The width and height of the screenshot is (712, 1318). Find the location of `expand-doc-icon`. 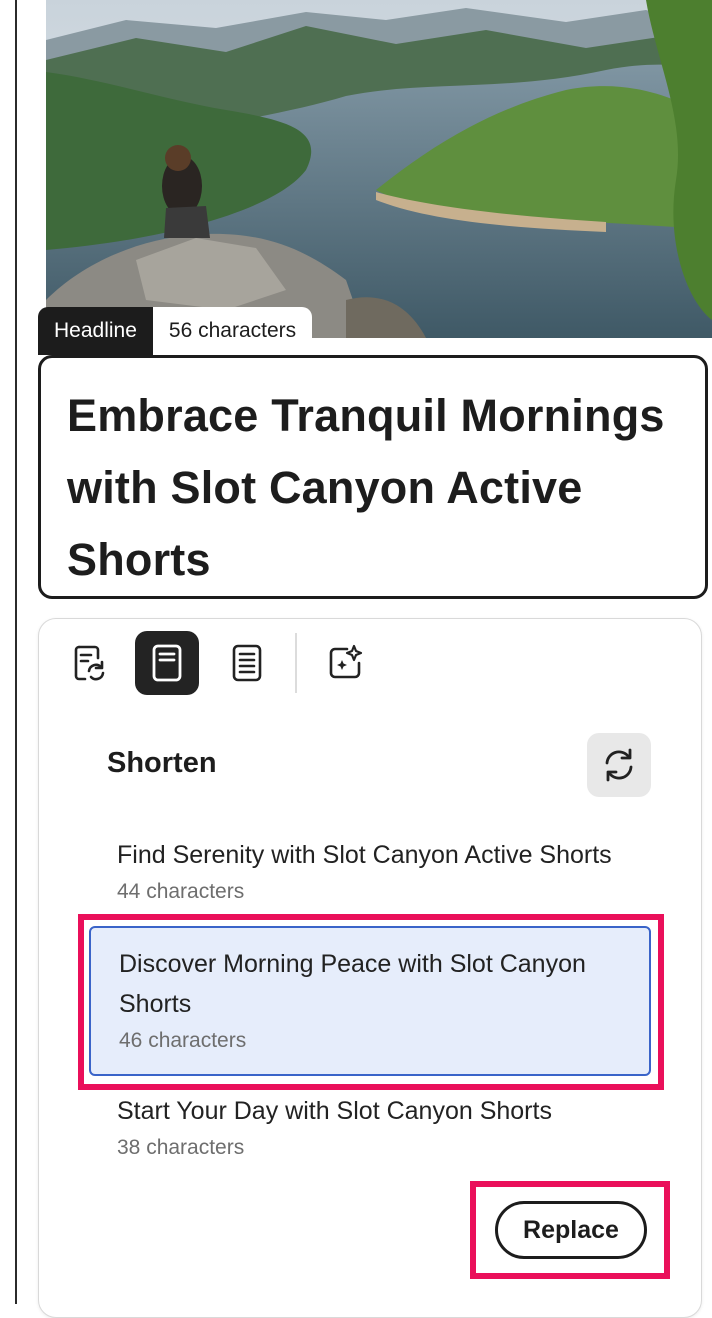

expand-doc-icon is located at coordinates (247, 663).